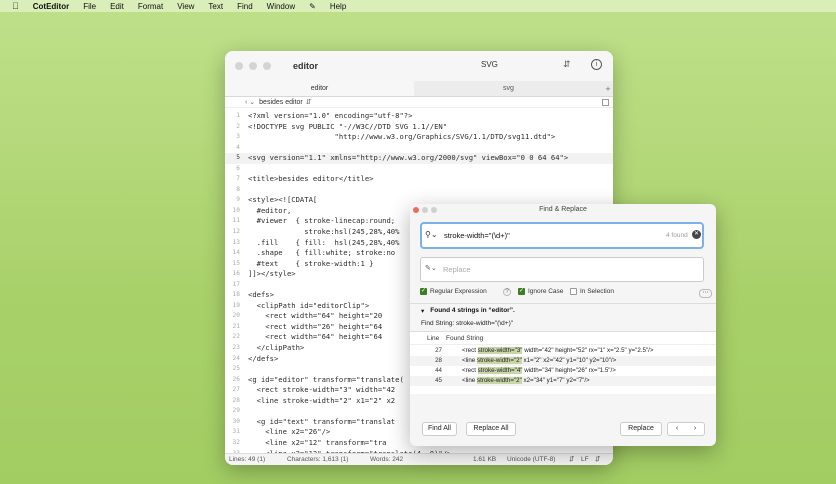  I want to click on line-number: 22, so click(236, 337).